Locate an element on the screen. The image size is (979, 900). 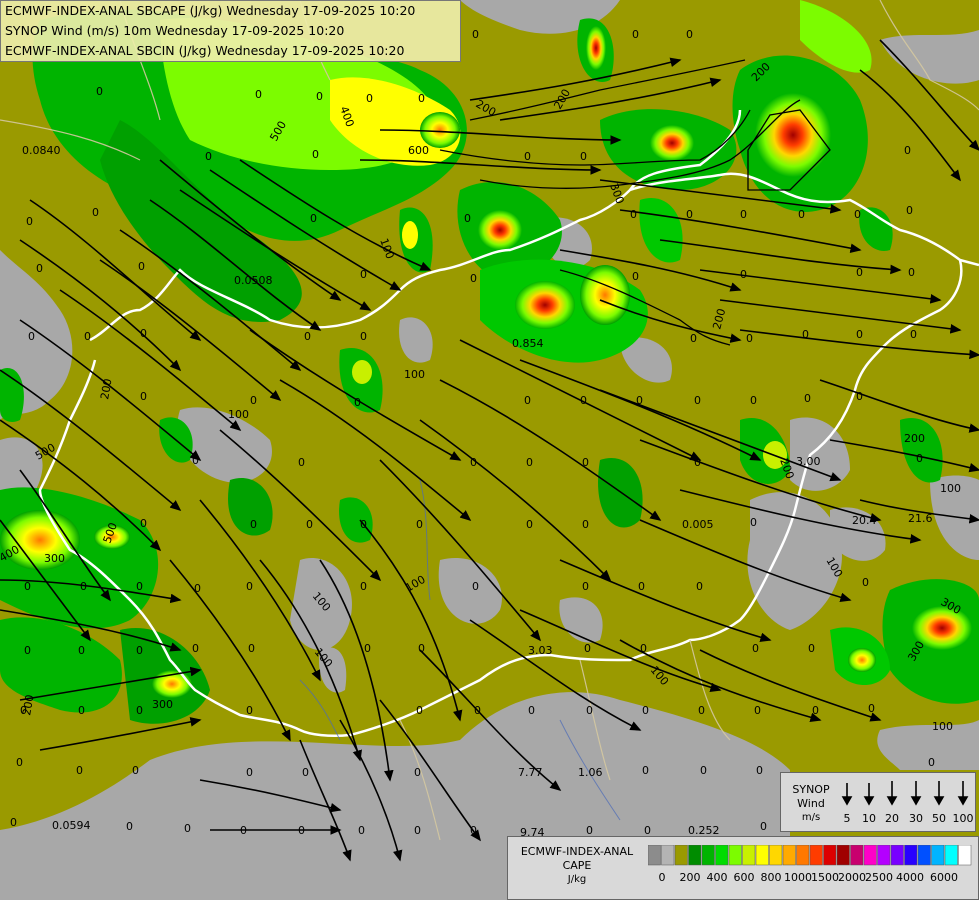
cape-tick-label: 400 is located at coordinates (717, 877).